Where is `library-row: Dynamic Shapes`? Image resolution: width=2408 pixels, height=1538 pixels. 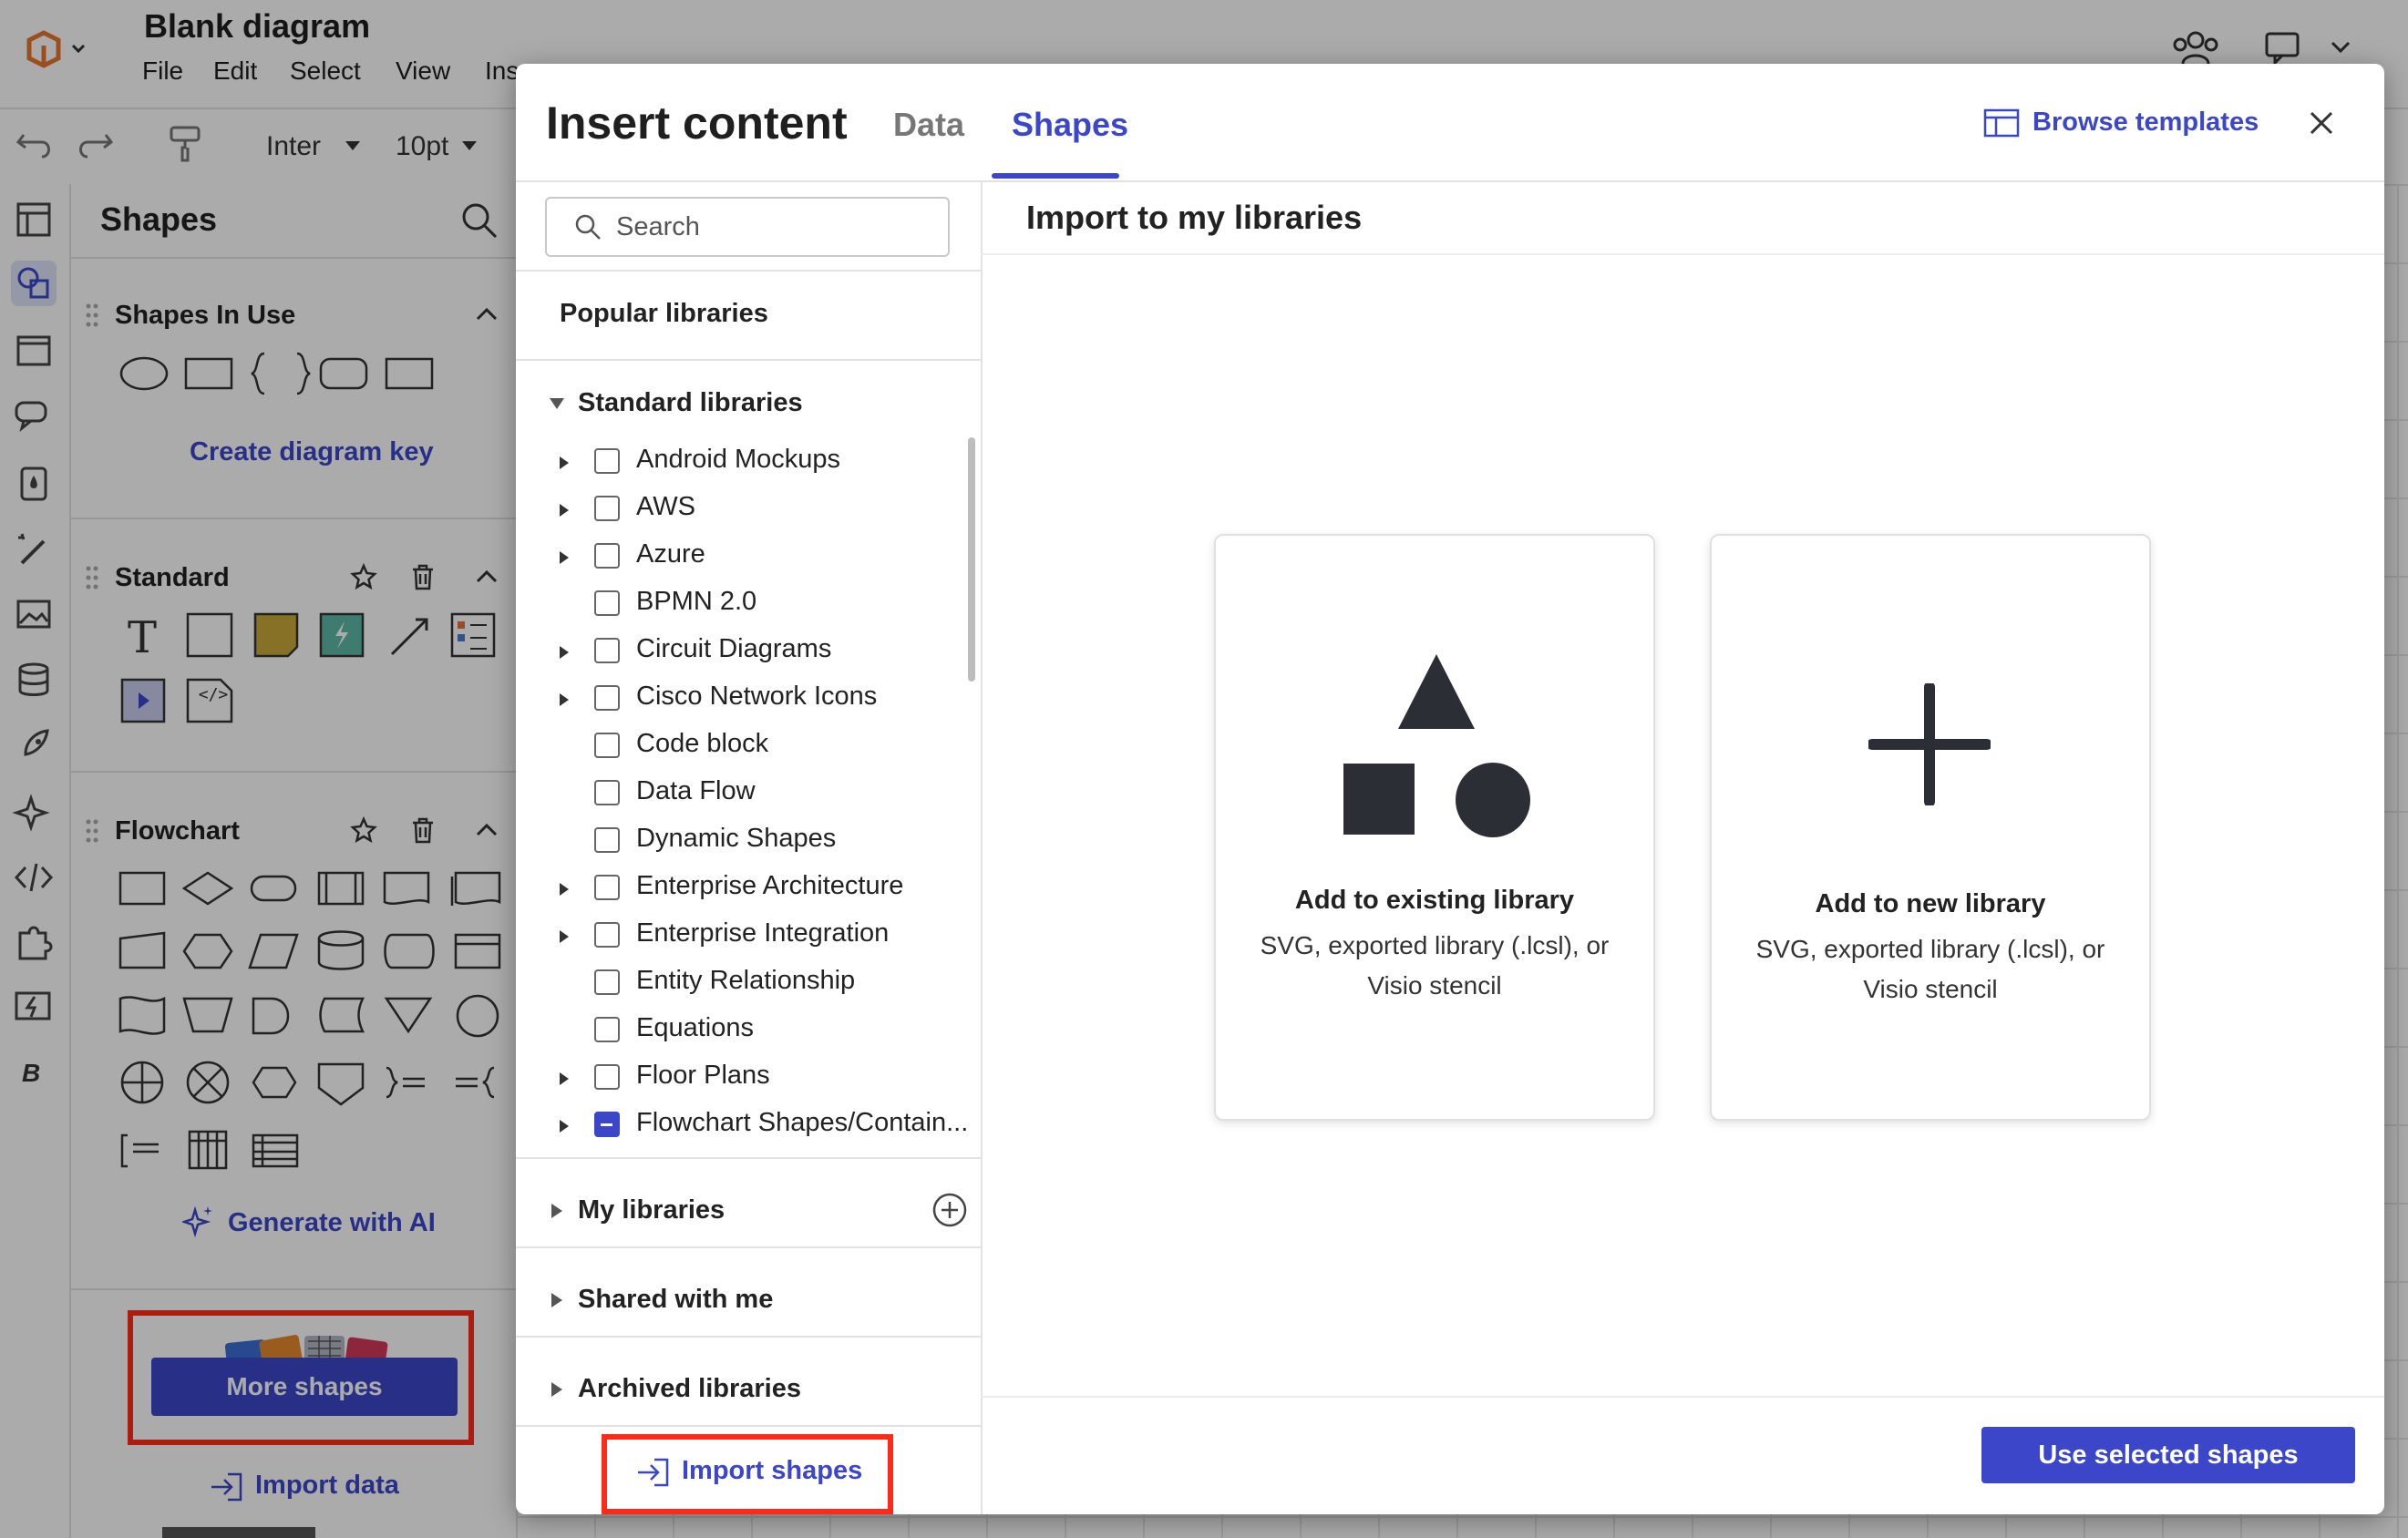 library-row: Dynamic Shapes is located at coordinates (762, 842).